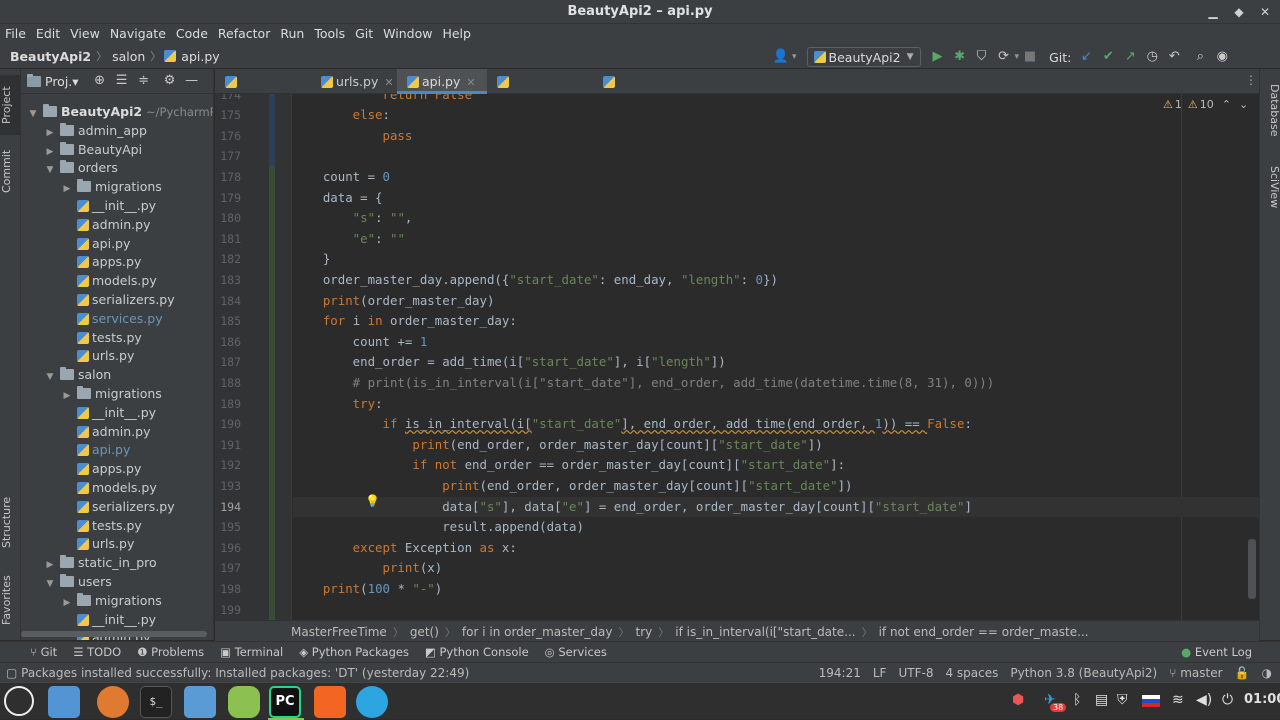 The width and height of the screenshot is (1280, 720). Describe the element at coordinates (372, 501) in the screenshot. I see `lightbulb-icon: 💡` at that location.